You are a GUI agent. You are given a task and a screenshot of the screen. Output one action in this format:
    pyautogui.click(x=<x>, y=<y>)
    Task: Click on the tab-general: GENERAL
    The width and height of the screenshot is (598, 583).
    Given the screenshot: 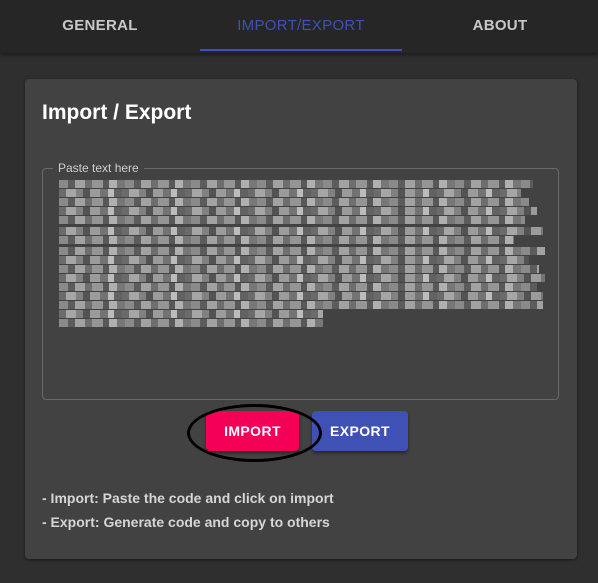 What is the action you would take?
    pyautogui.click(x=100, y=26)
    